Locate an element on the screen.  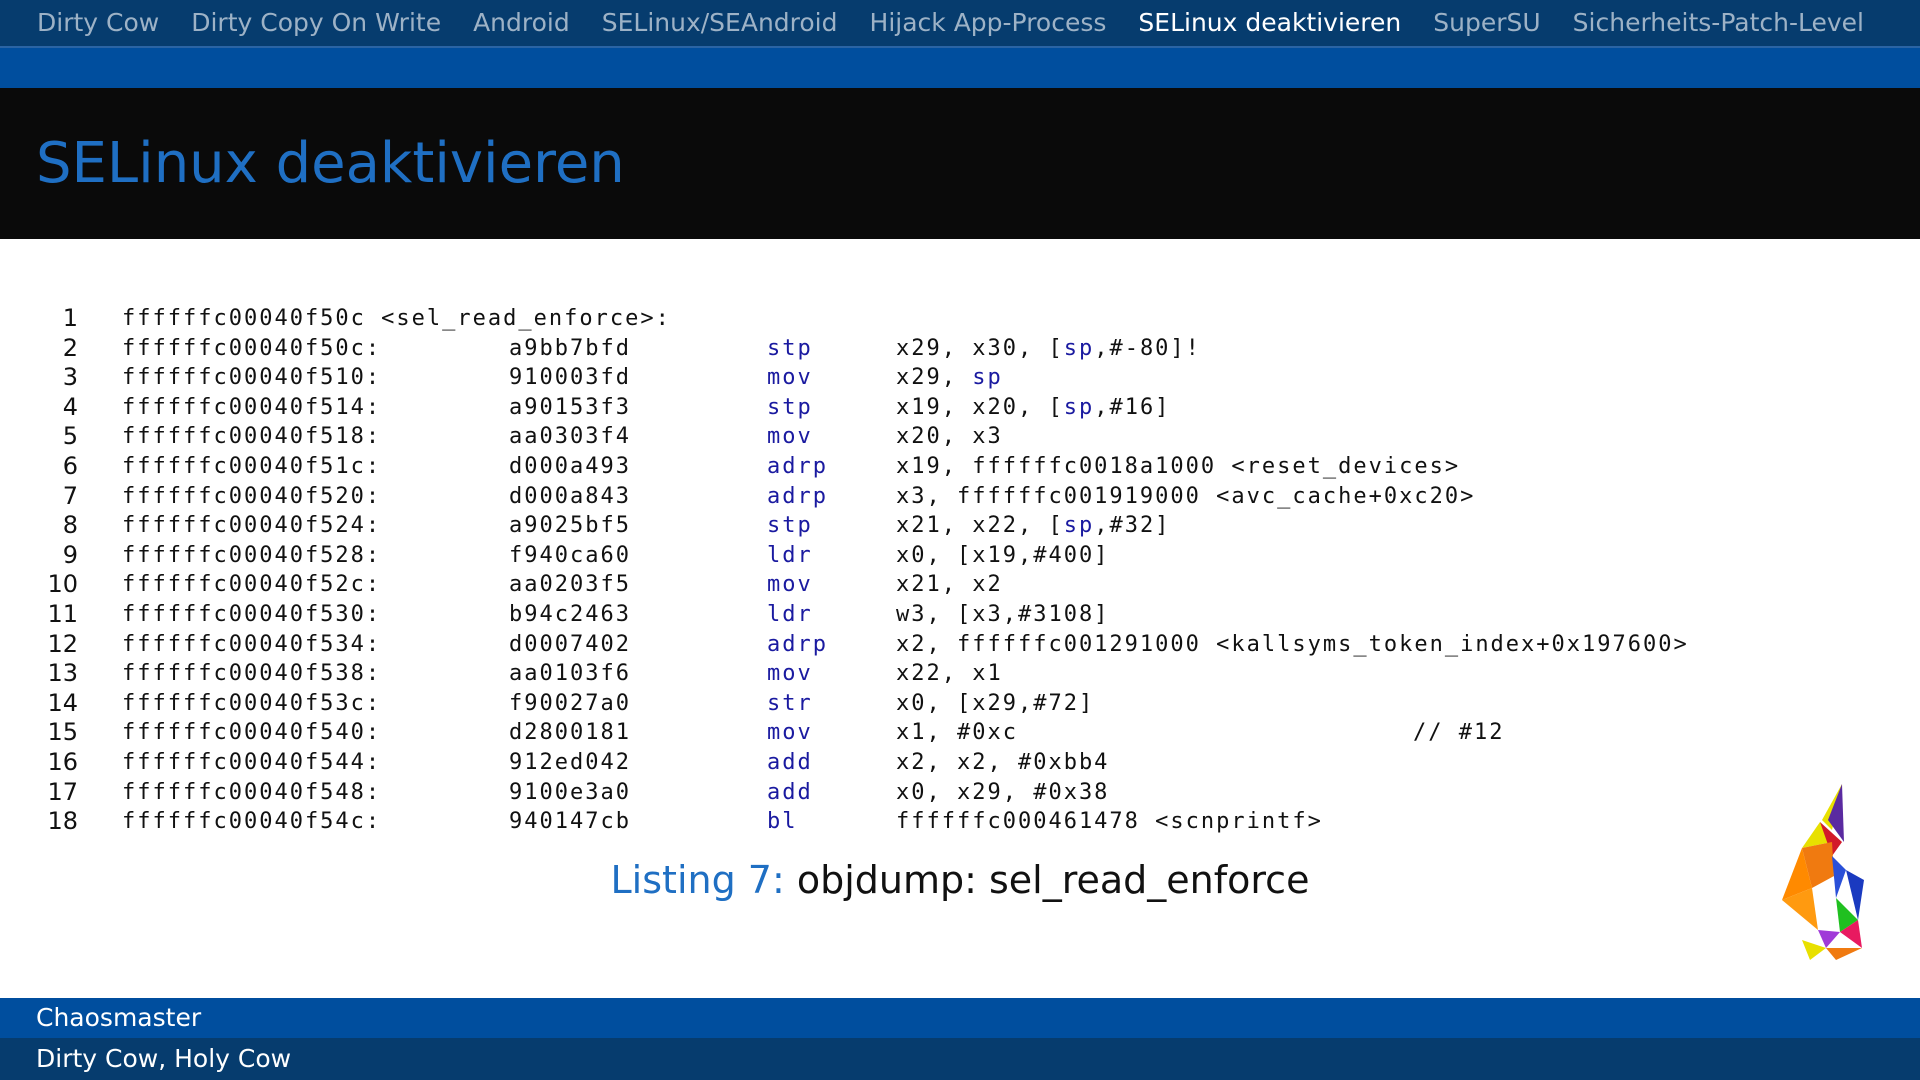
nav-item-android: Android is located at coordinates (521, 23).